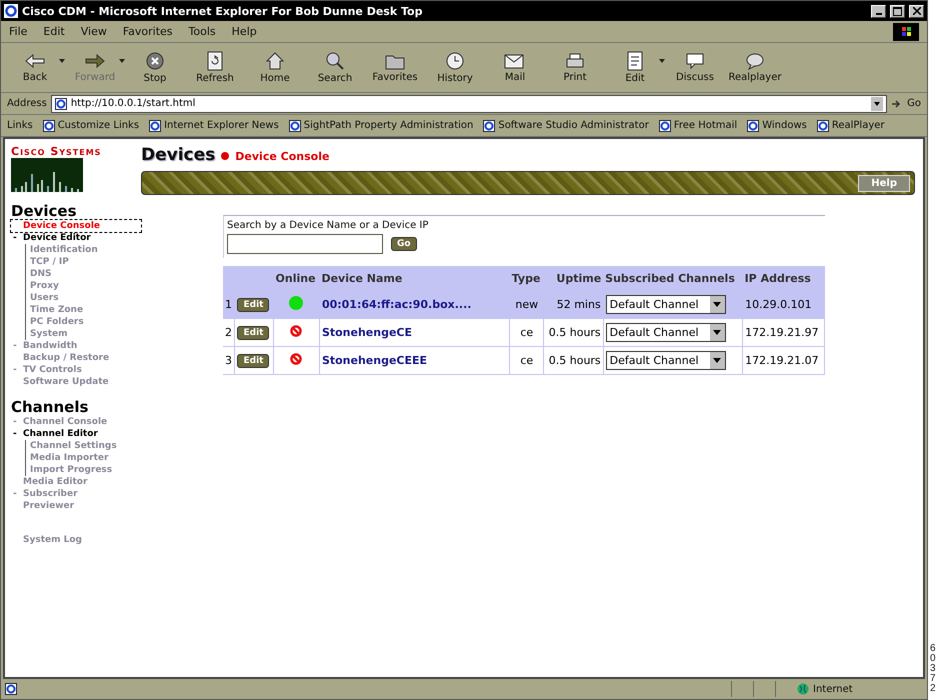 This screenshot has height=700, width=942. I want to click on discussion-icon, so click(695, 61).